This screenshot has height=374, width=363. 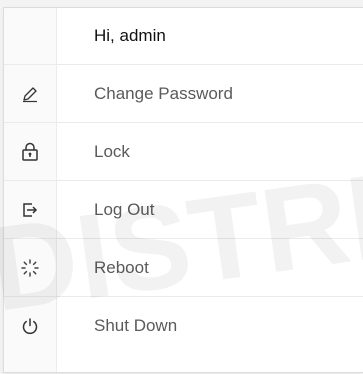 I want to click on menu-item-label: Shut Down, so click(x=136, y=325).